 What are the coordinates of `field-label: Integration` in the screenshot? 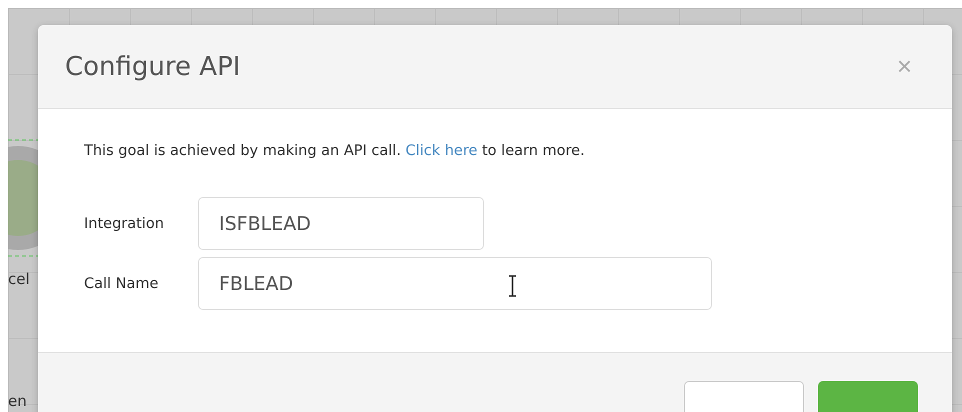 It's located at (124, 224).